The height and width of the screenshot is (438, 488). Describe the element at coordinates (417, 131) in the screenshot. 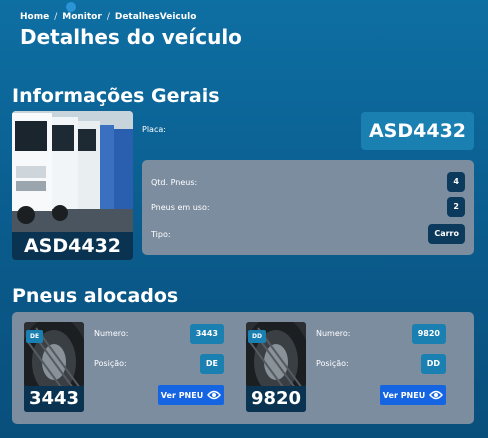

I see `placa-value: ASD4432` at that location.